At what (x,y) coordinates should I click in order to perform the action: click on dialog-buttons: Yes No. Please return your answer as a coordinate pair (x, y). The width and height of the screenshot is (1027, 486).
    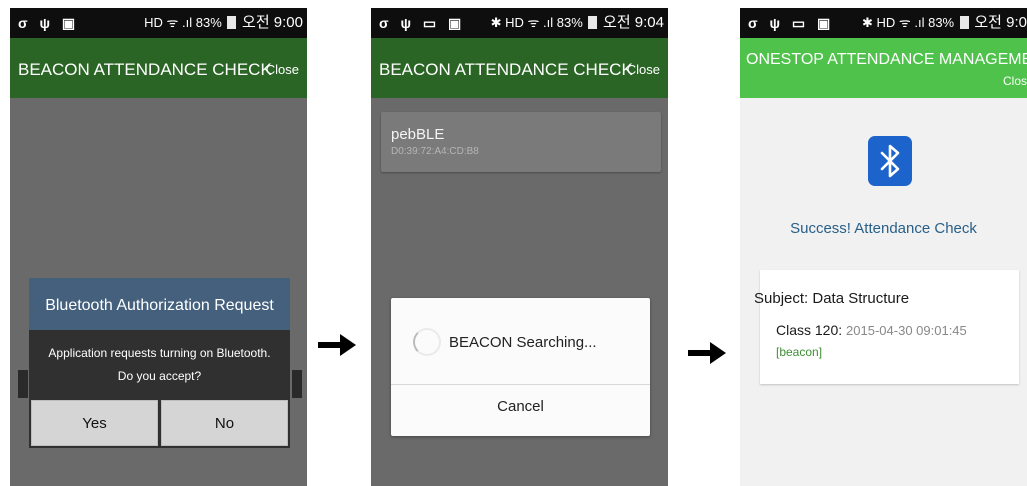
    Looking at the image, I should click on (159, 424).